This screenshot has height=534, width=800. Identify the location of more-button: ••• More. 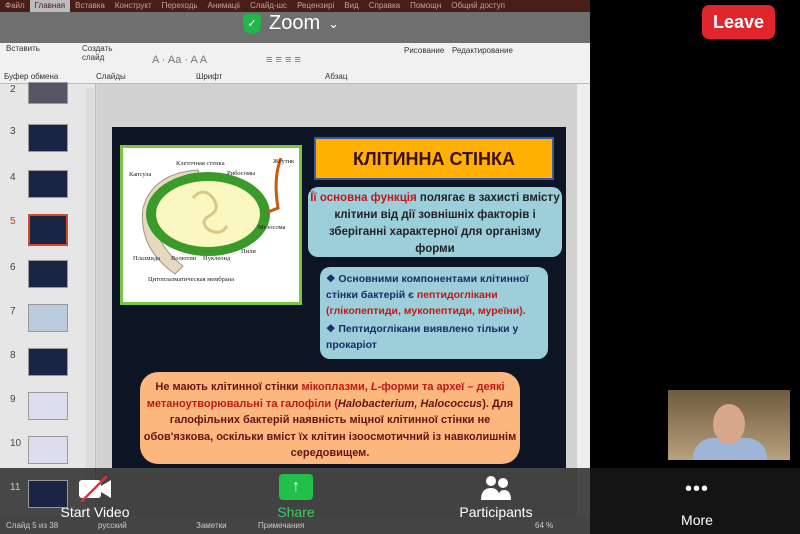
(697, 498).